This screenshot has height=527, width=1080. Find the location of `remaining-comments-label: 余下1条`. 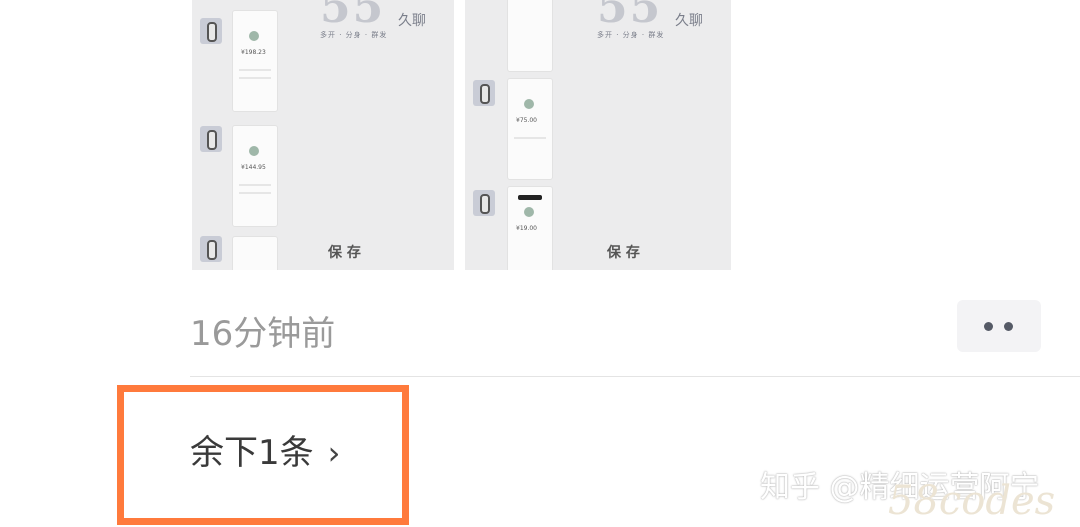

remaining-comments-label: 余下1条 is located at coordinates (252, 453).